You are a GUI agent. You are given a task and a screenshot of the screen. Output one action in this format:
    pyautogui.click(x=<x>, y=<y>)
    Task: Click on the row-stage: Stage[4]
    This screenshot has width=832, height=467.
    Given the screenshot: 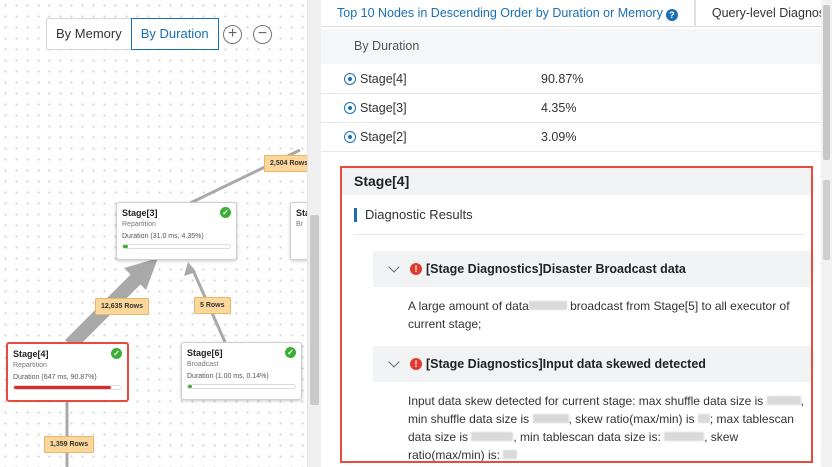 What is the action you would take?
    pyautogui.click(x=383, y=79)
    